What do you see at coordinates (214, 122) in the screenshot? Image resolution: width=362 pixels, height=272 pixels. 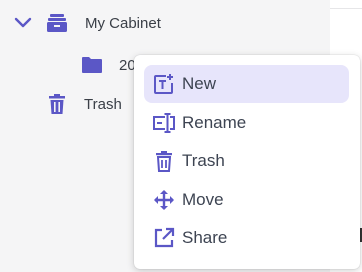 I see `menu-item-label: Rename` at bounding box center [214, 122].